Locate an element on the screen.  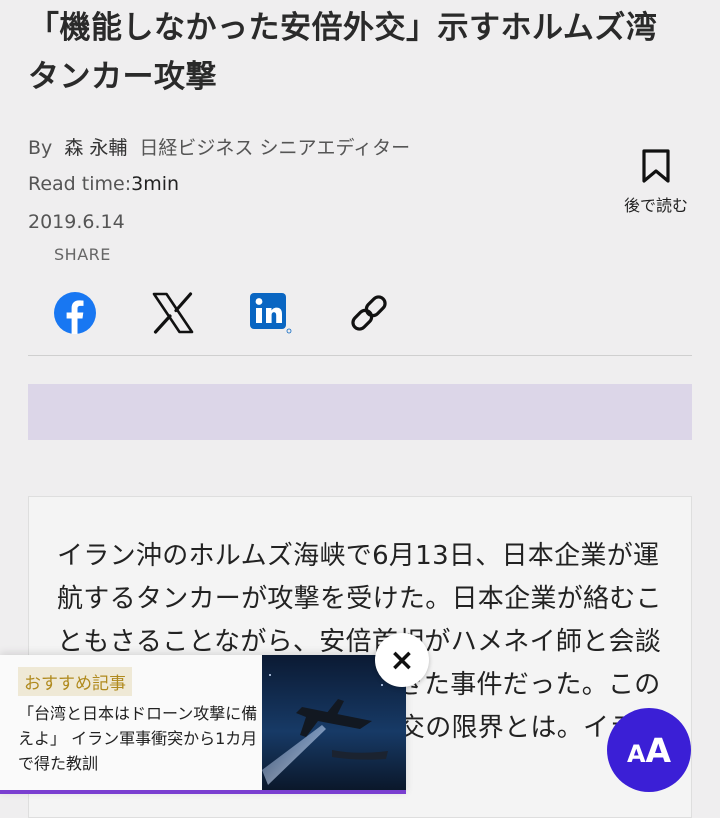
link-icon is located at coordinates (369, 313).